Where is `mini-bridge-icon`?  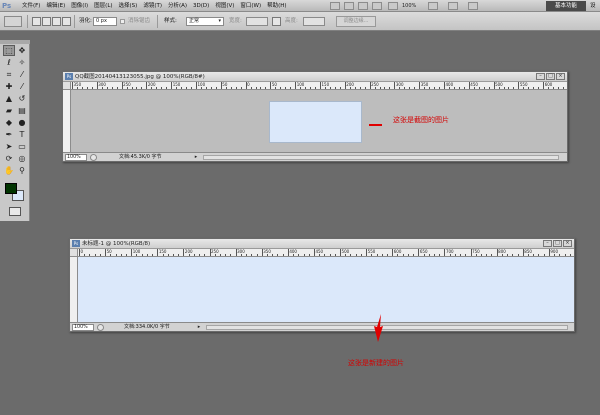
mini-bridge-icon is located at coordinates (349, 6).